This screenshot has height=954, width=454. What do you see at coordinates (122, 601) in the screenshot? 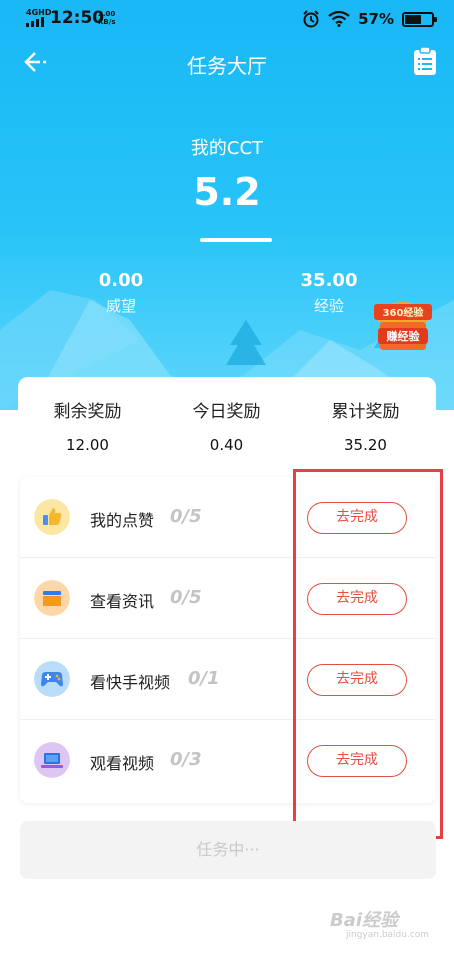
I see `task-name: 查看资讯` at bounding box center [122, 601].